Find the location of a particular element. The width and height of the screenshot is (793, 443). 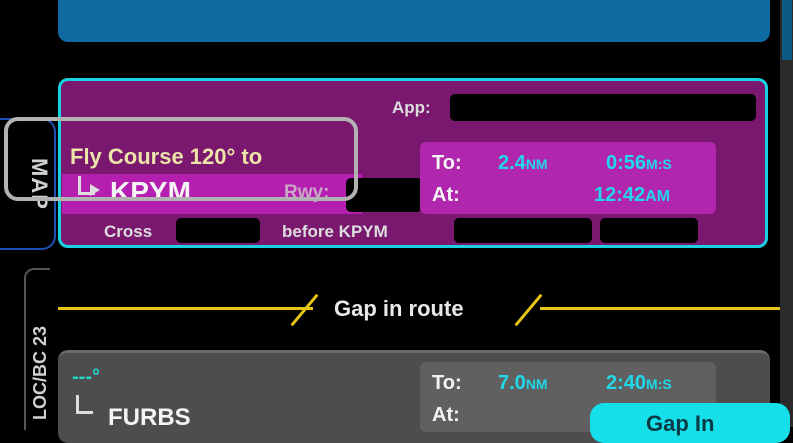

highlight-overlay is located at coordinates (181, 159).